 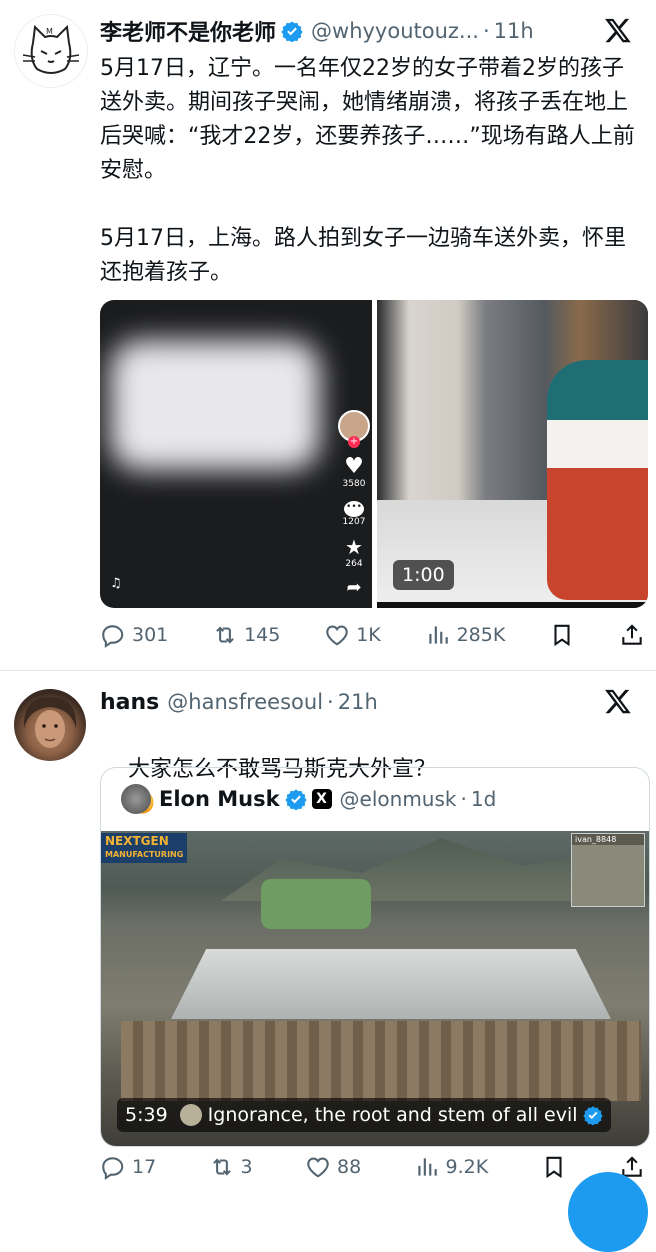 I want to click on repost-button: 3, so click(x=231, y=1167).